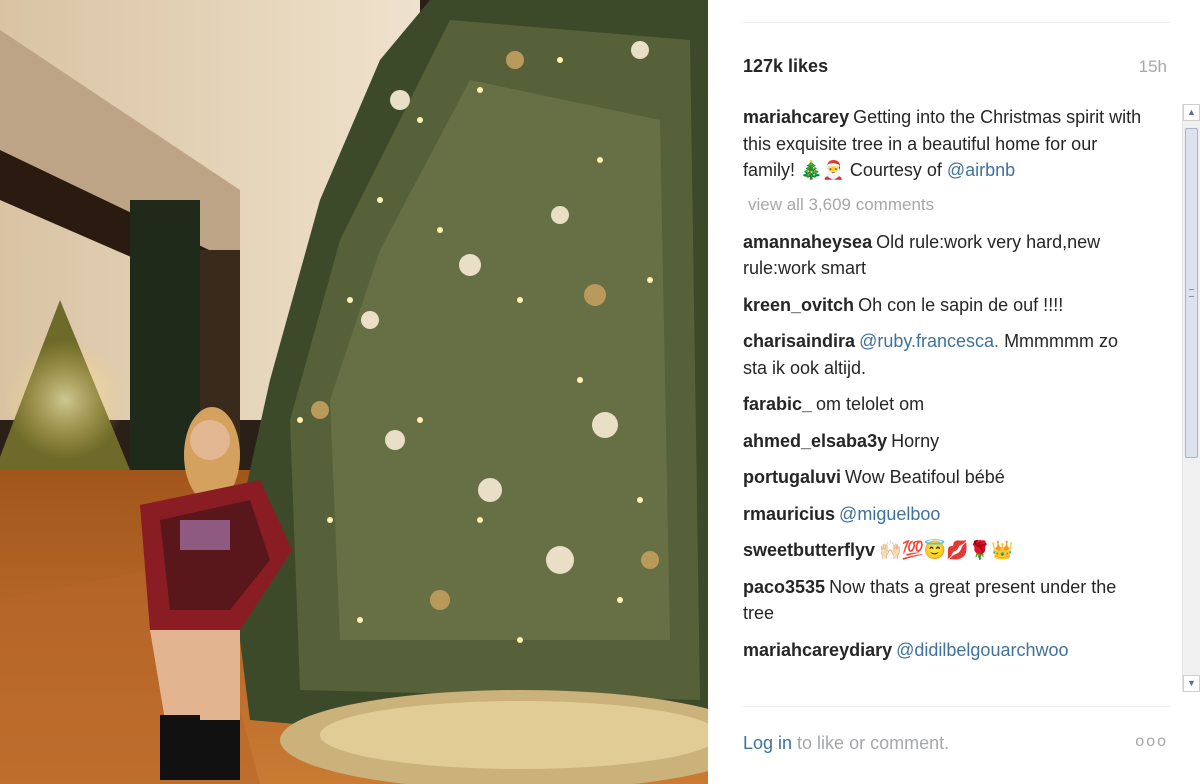 This screenshot has width=1200, height=784. Describe the element at coordinates (943, 441) in the screenshot. I see `comment-item: ahmed_elsaba3y Horny` at that location.